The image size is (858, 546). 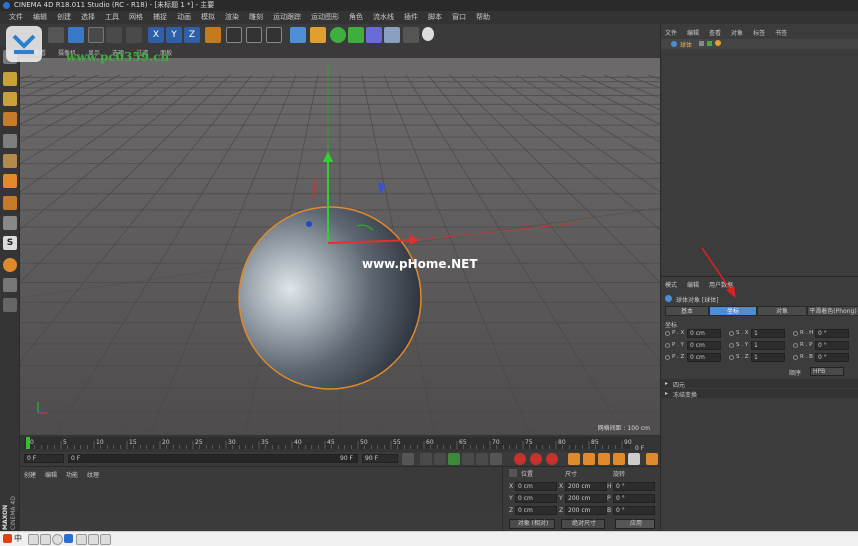 I want to click on toolbox-icon, so click(x=105, y=539).